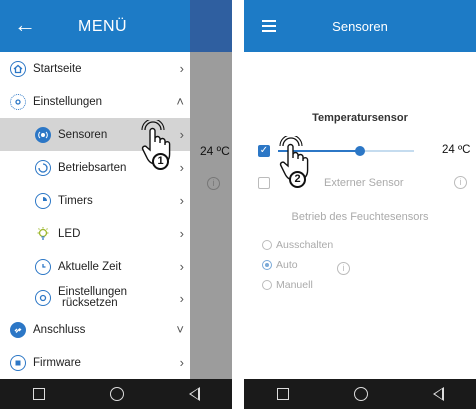  What do you see at coordinates (92, 167) in the screenshot?
I see `menu-item-label: Betriebsarten` at bounding box center [92, 167].